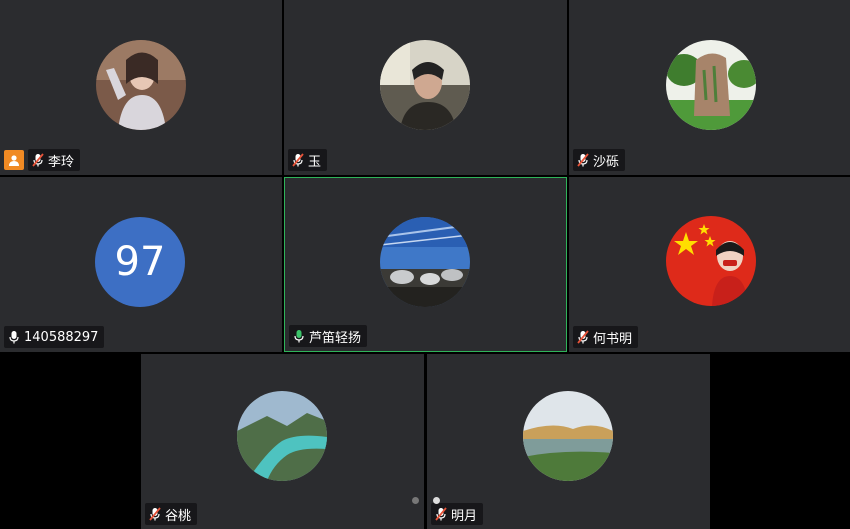 Image resolution: width=850 pixels, height=529 pixels. I want to click on participant-label: 明月, so click(457, 514).